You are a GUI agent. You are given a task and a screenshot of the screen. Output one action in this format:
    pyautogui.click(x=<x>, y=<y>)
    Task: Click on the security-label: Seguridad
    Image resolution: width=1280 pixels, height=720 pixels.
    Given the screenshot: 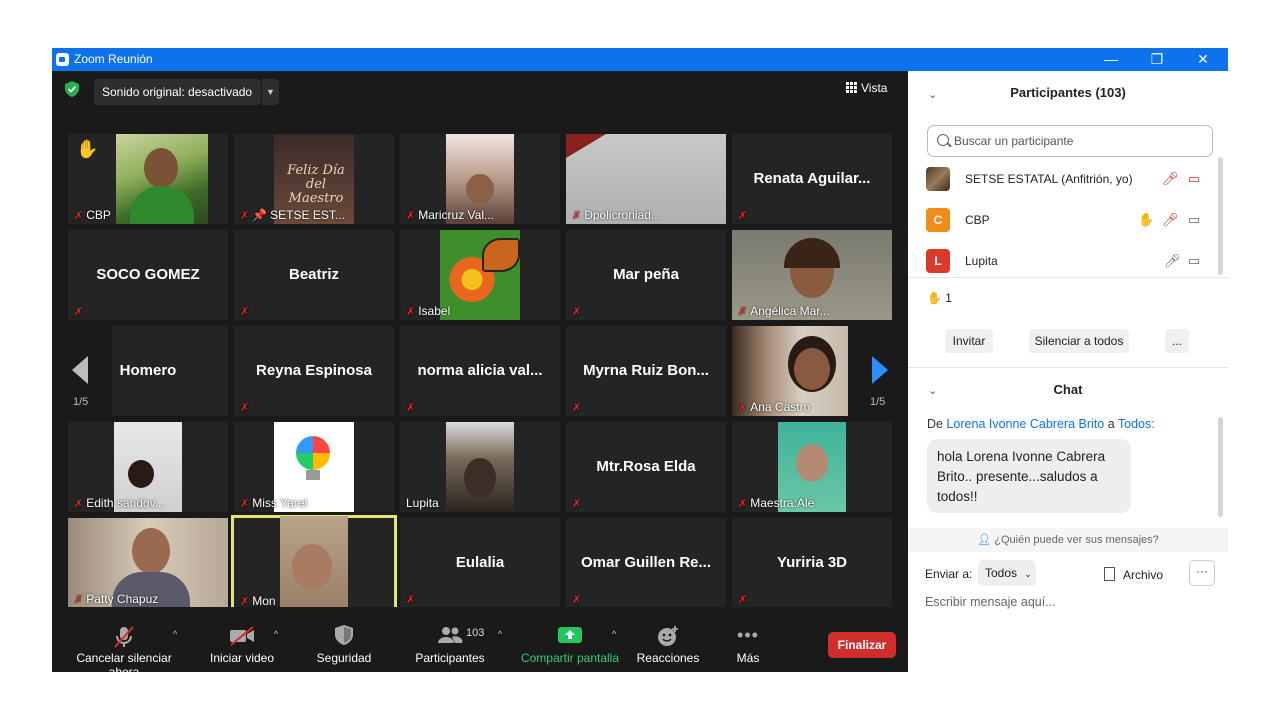 What is the action you would take?
    pyautogui.click(x=344, y=658)
    